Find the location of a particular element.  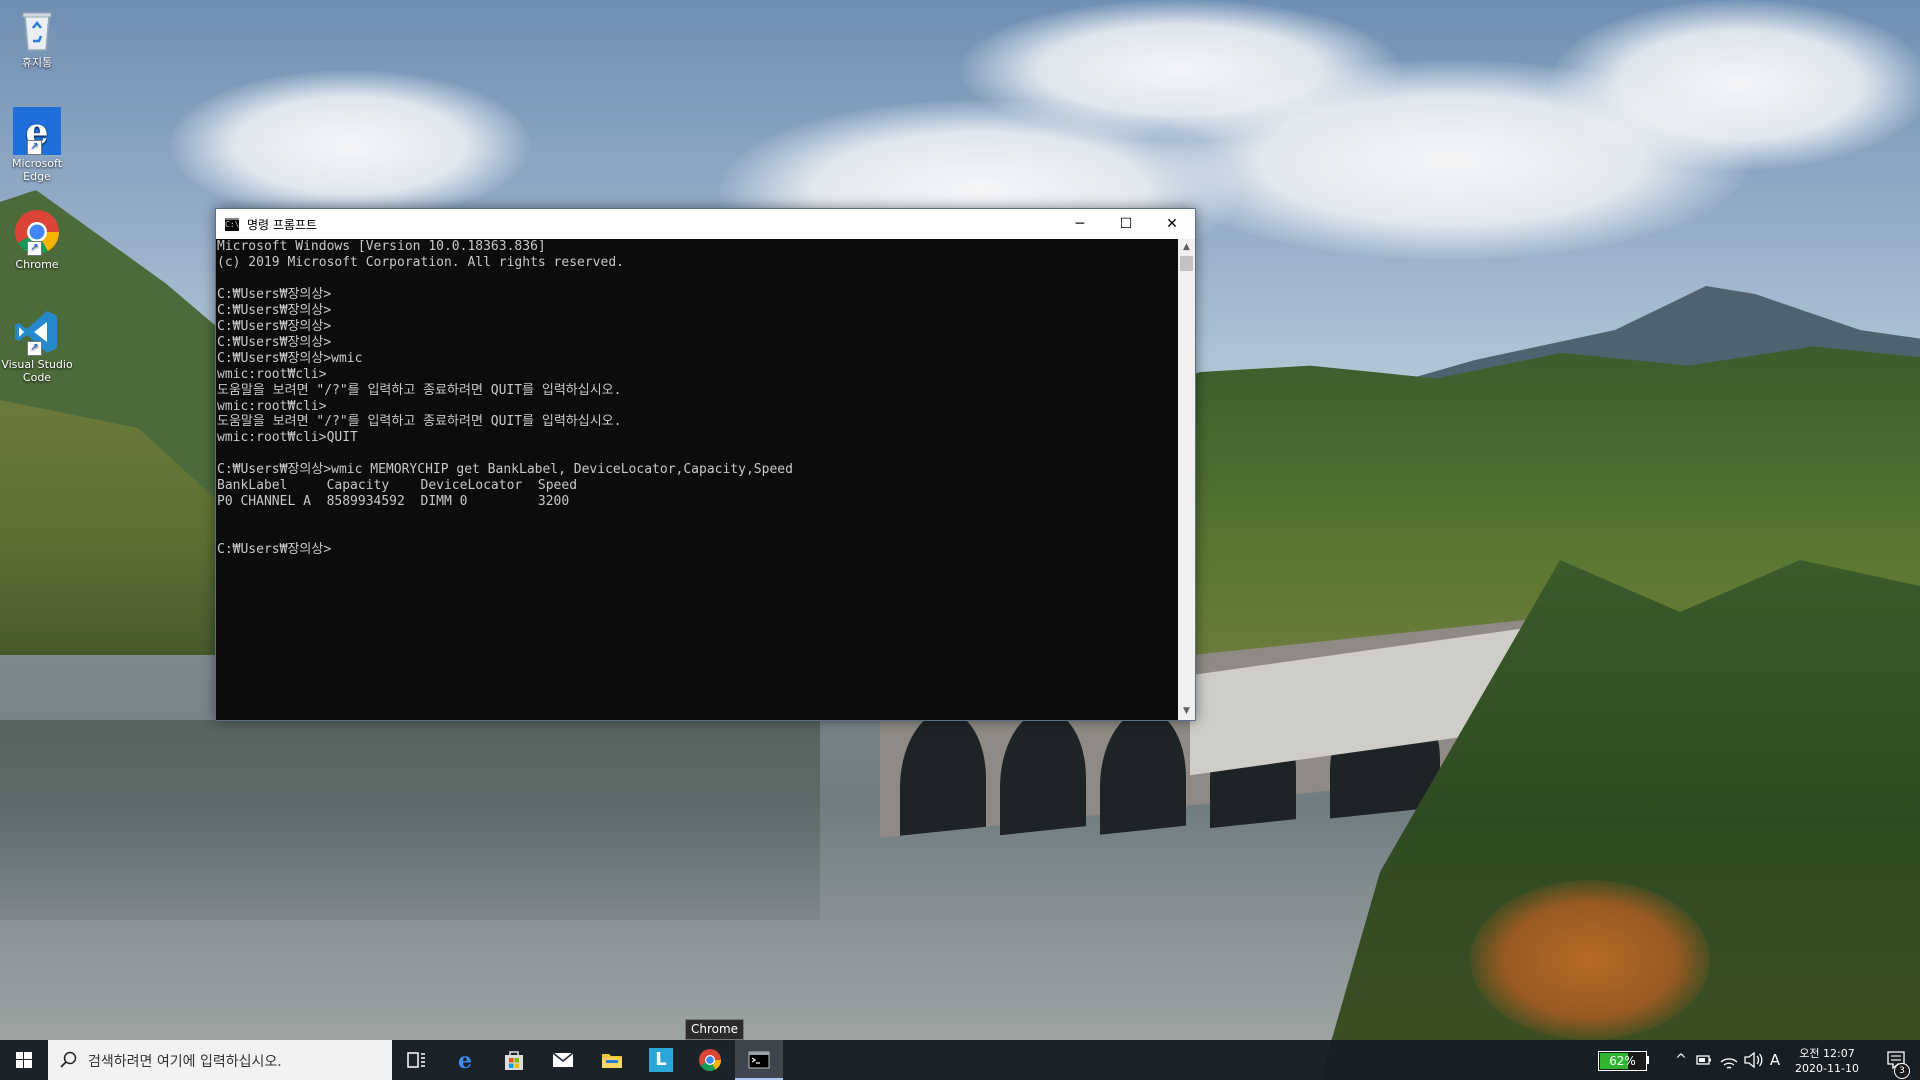

show-hidden-icons-chevron-icon: ^ is located at coordinates (1681, 1060).